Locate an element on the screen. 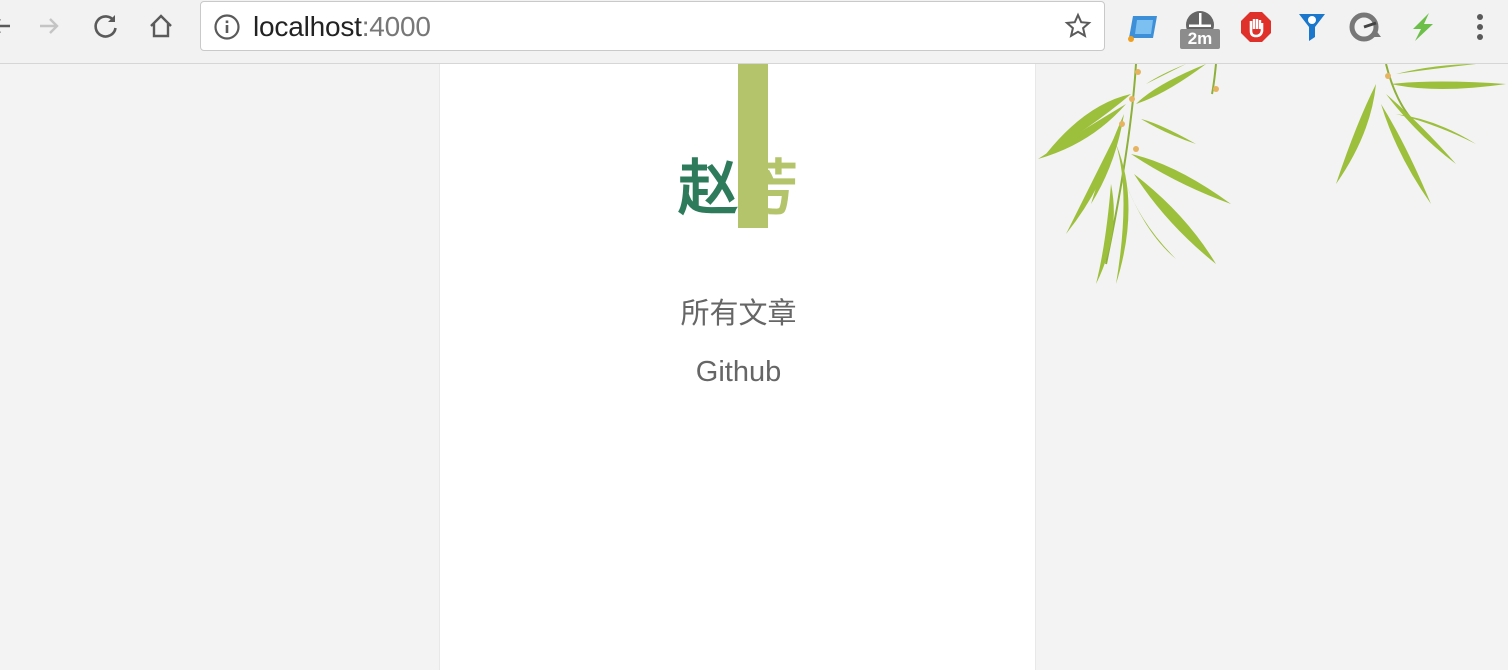 The width and height of the screenshot is (1508, 670). back-arrow-icon is located at coordinates (5, 26).